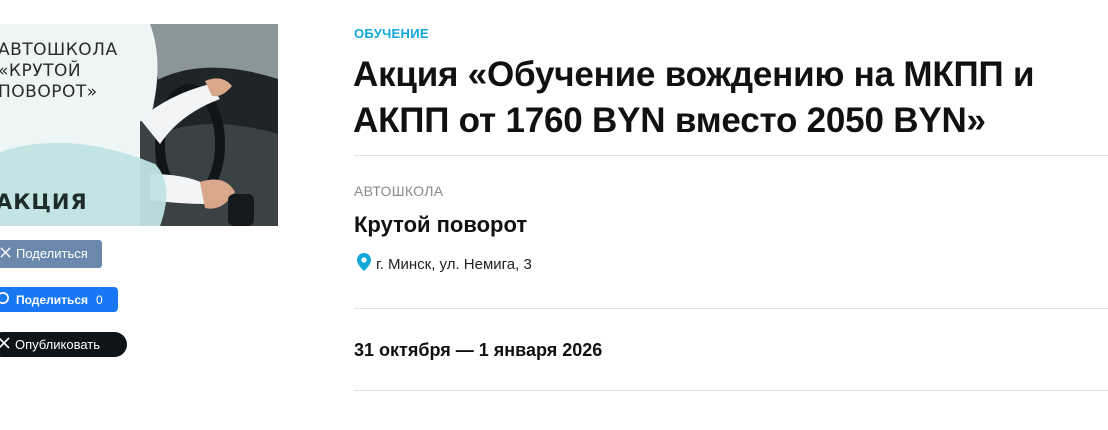 The height and width of the screenshot is (430, 1108). What do you see at coordinates (44, 202) in the screenshot?
I see `promo-badge-text: АКЦИЯ` at bounding box center [44, 202].